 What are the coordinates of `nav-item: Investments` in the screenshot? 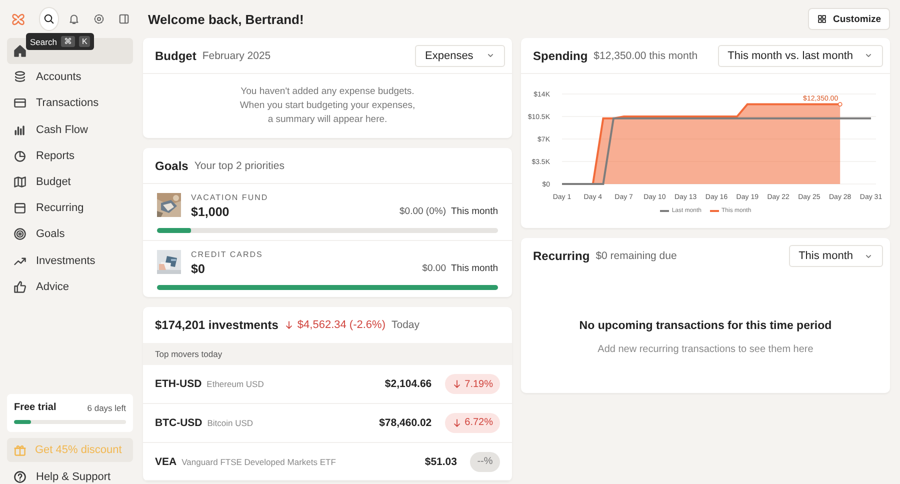 It's located at (70, 261).